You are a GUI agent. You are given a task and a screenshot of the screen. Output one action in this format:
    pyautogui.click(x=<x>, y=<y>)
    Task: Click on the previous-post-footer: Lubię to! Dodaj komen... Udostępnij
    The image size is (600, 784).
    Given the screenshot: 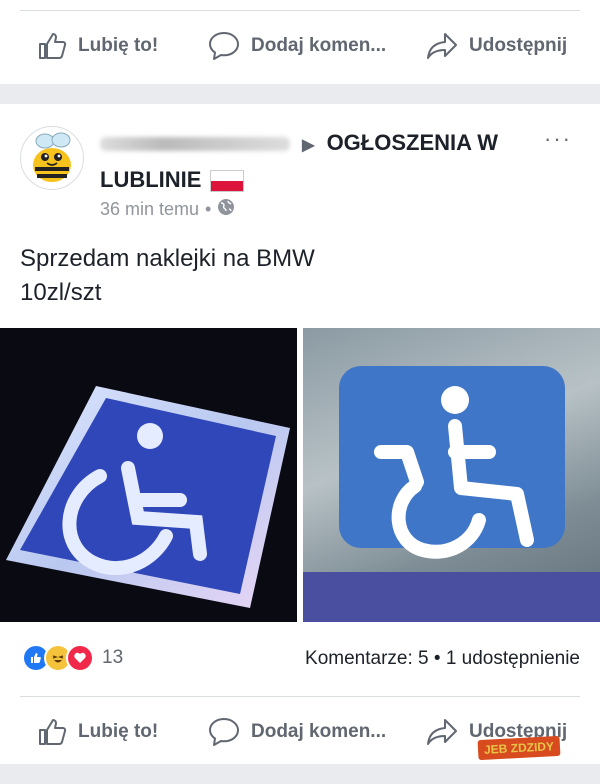 What is the action you would take?
    pyautogui.click(x=300, y=42)
    